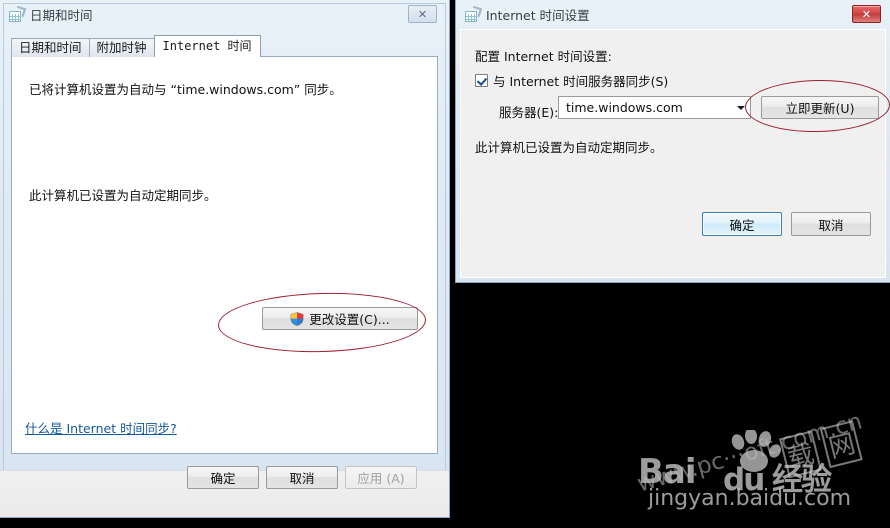  I want to click on tab-strip: 日期和时间 附加时钟 Internet 时间, so click(136, 46).